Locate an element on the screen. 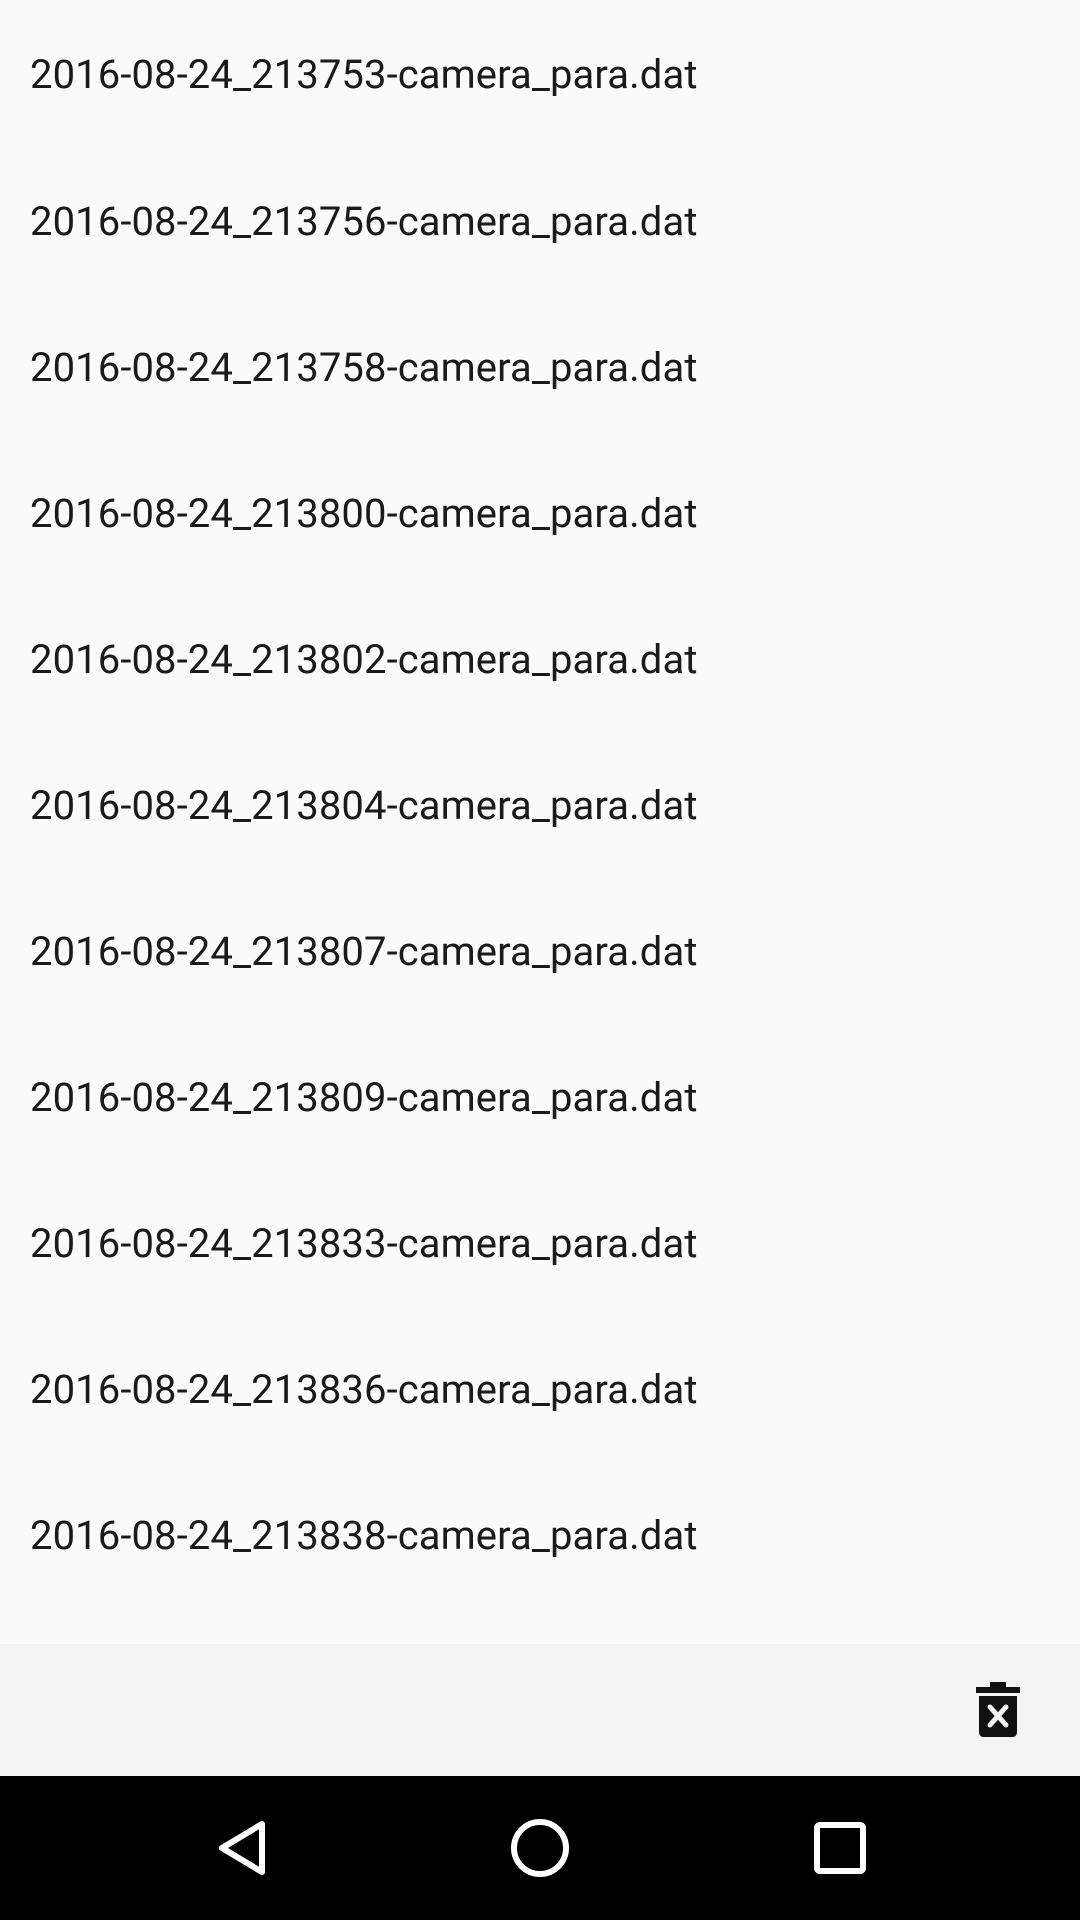 The width and height of the screenshot is (1080, 1920). bottom-toolbar is located at coordinates (540, 1710).